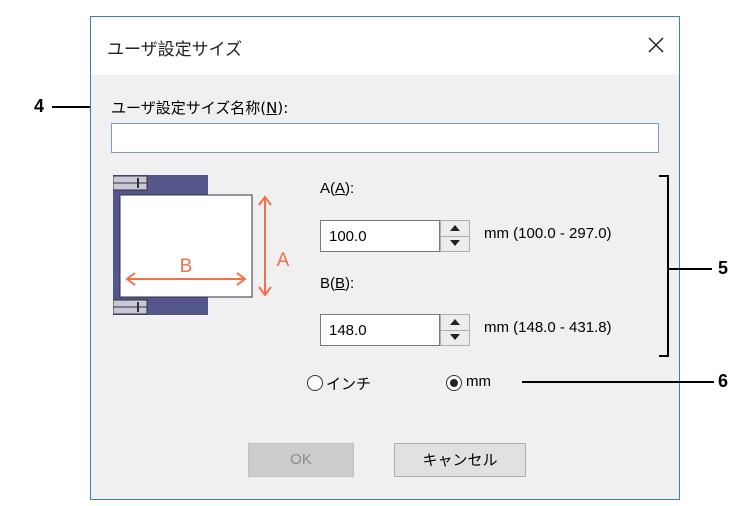 The image size is (739, 506). What do you see at coordinates (350, 283) in the screenshot?
I see `field-b-label-suffix: ):` at bounding box center [350, 283].